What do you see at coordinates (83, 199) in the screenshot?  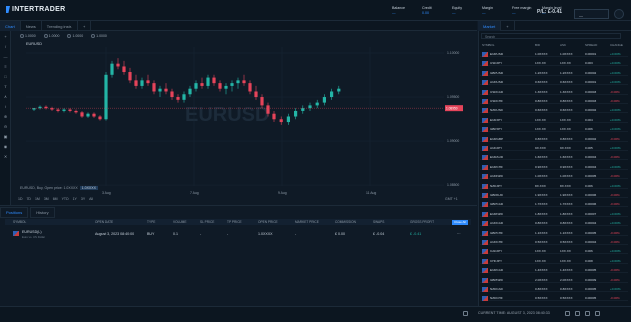 I see `range-option: 3Y` at bounding box center [83, 199].